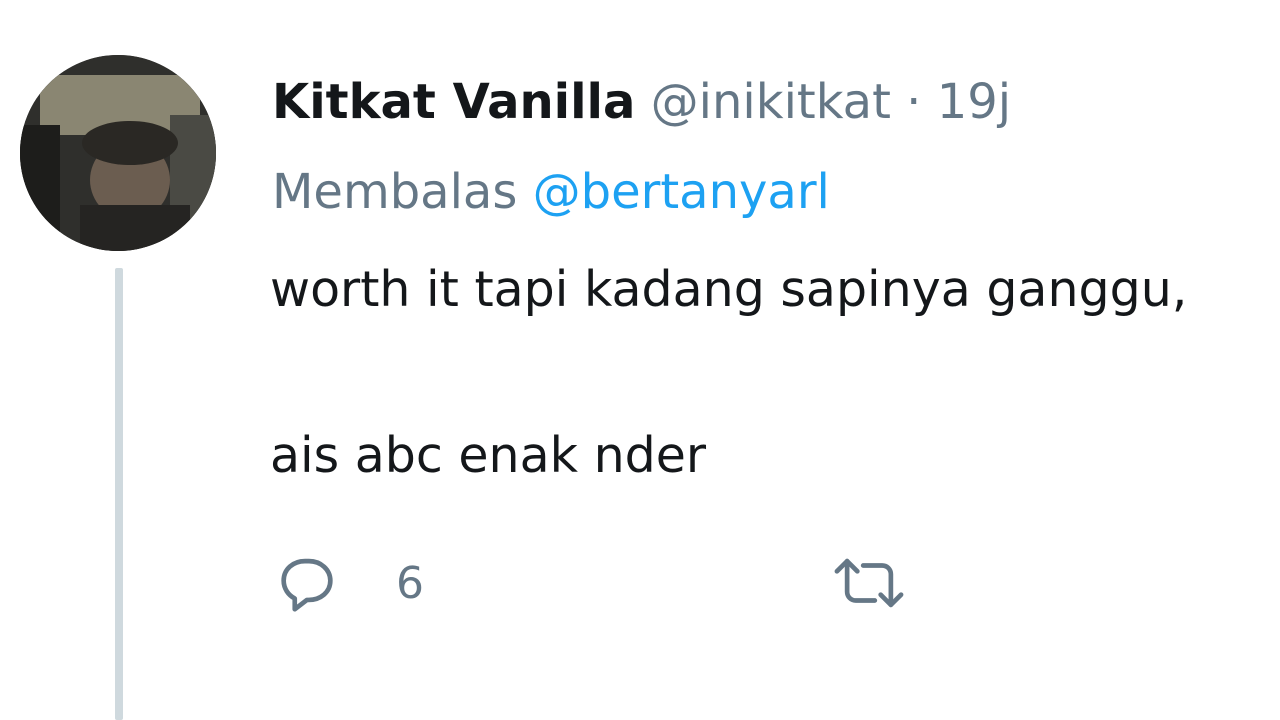 The height and width of the screenshot is (720, 1280). I want to click on avatar-image, so click(118, 153).